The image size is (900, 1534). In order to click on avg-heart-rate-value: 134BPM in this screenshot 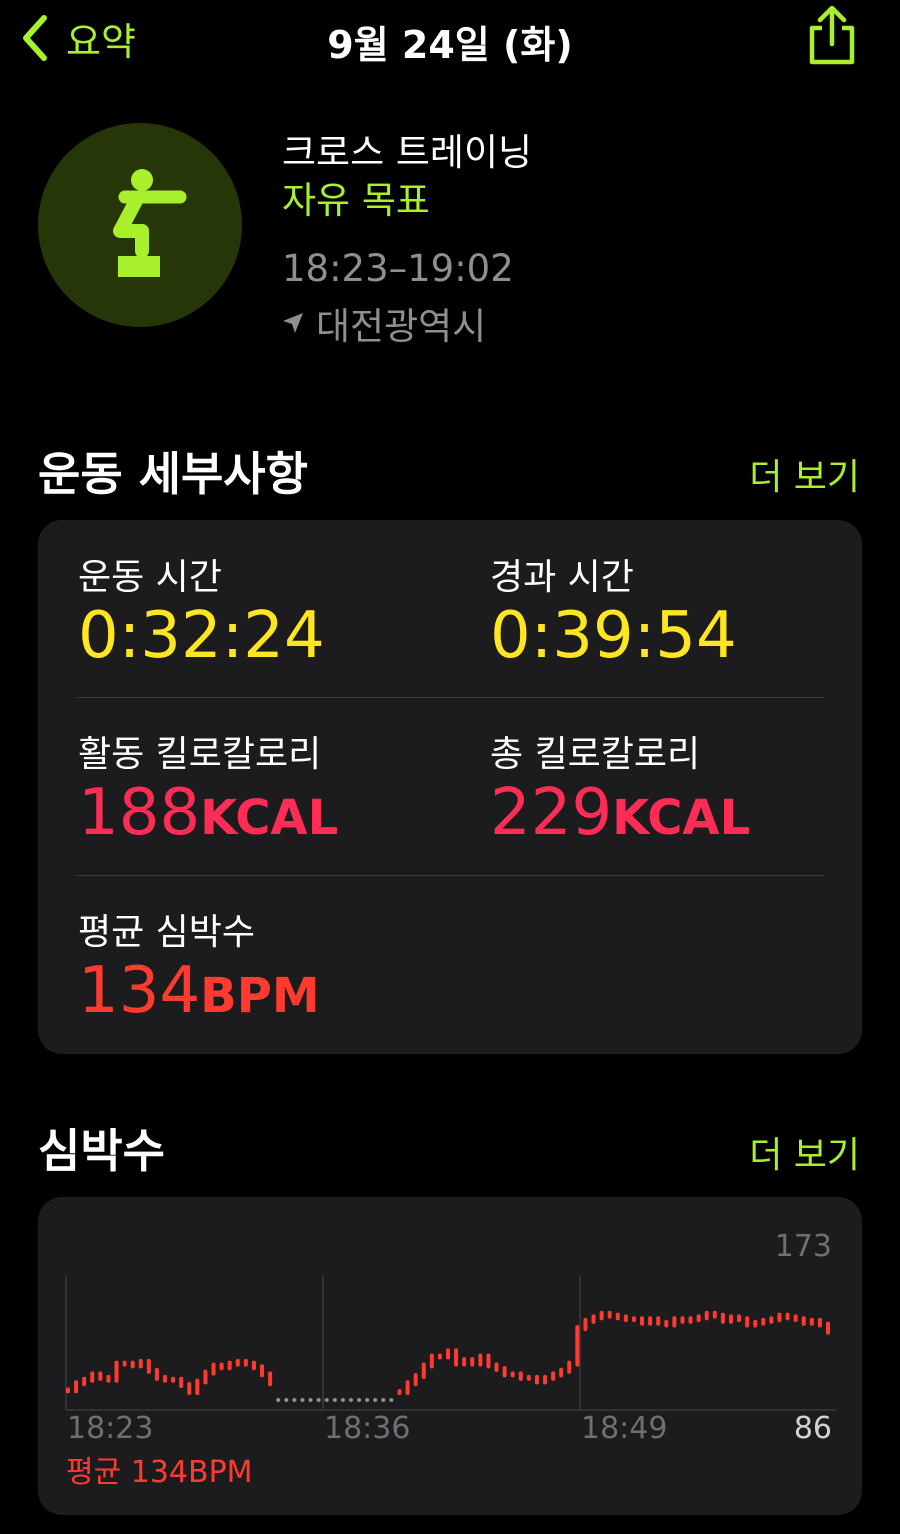, I will do `click(199, 991)`.